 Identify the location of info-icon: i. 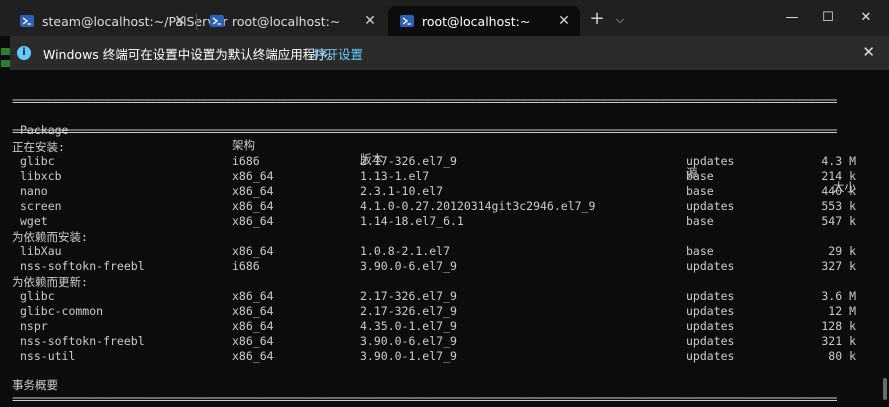
(24, 53).